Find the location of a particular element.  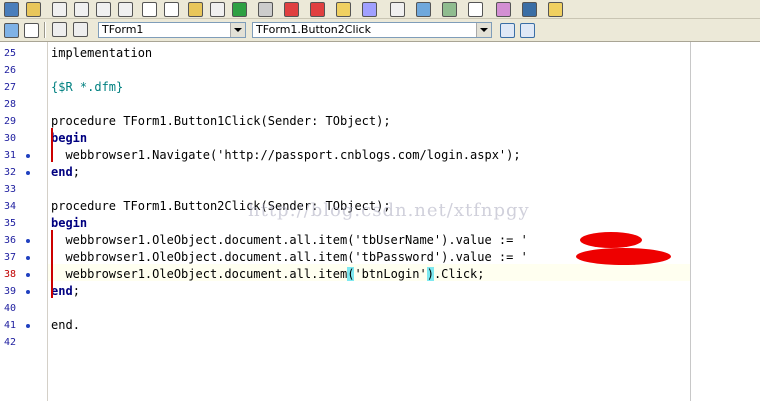

window-icon is located at coordinates (31, 30).